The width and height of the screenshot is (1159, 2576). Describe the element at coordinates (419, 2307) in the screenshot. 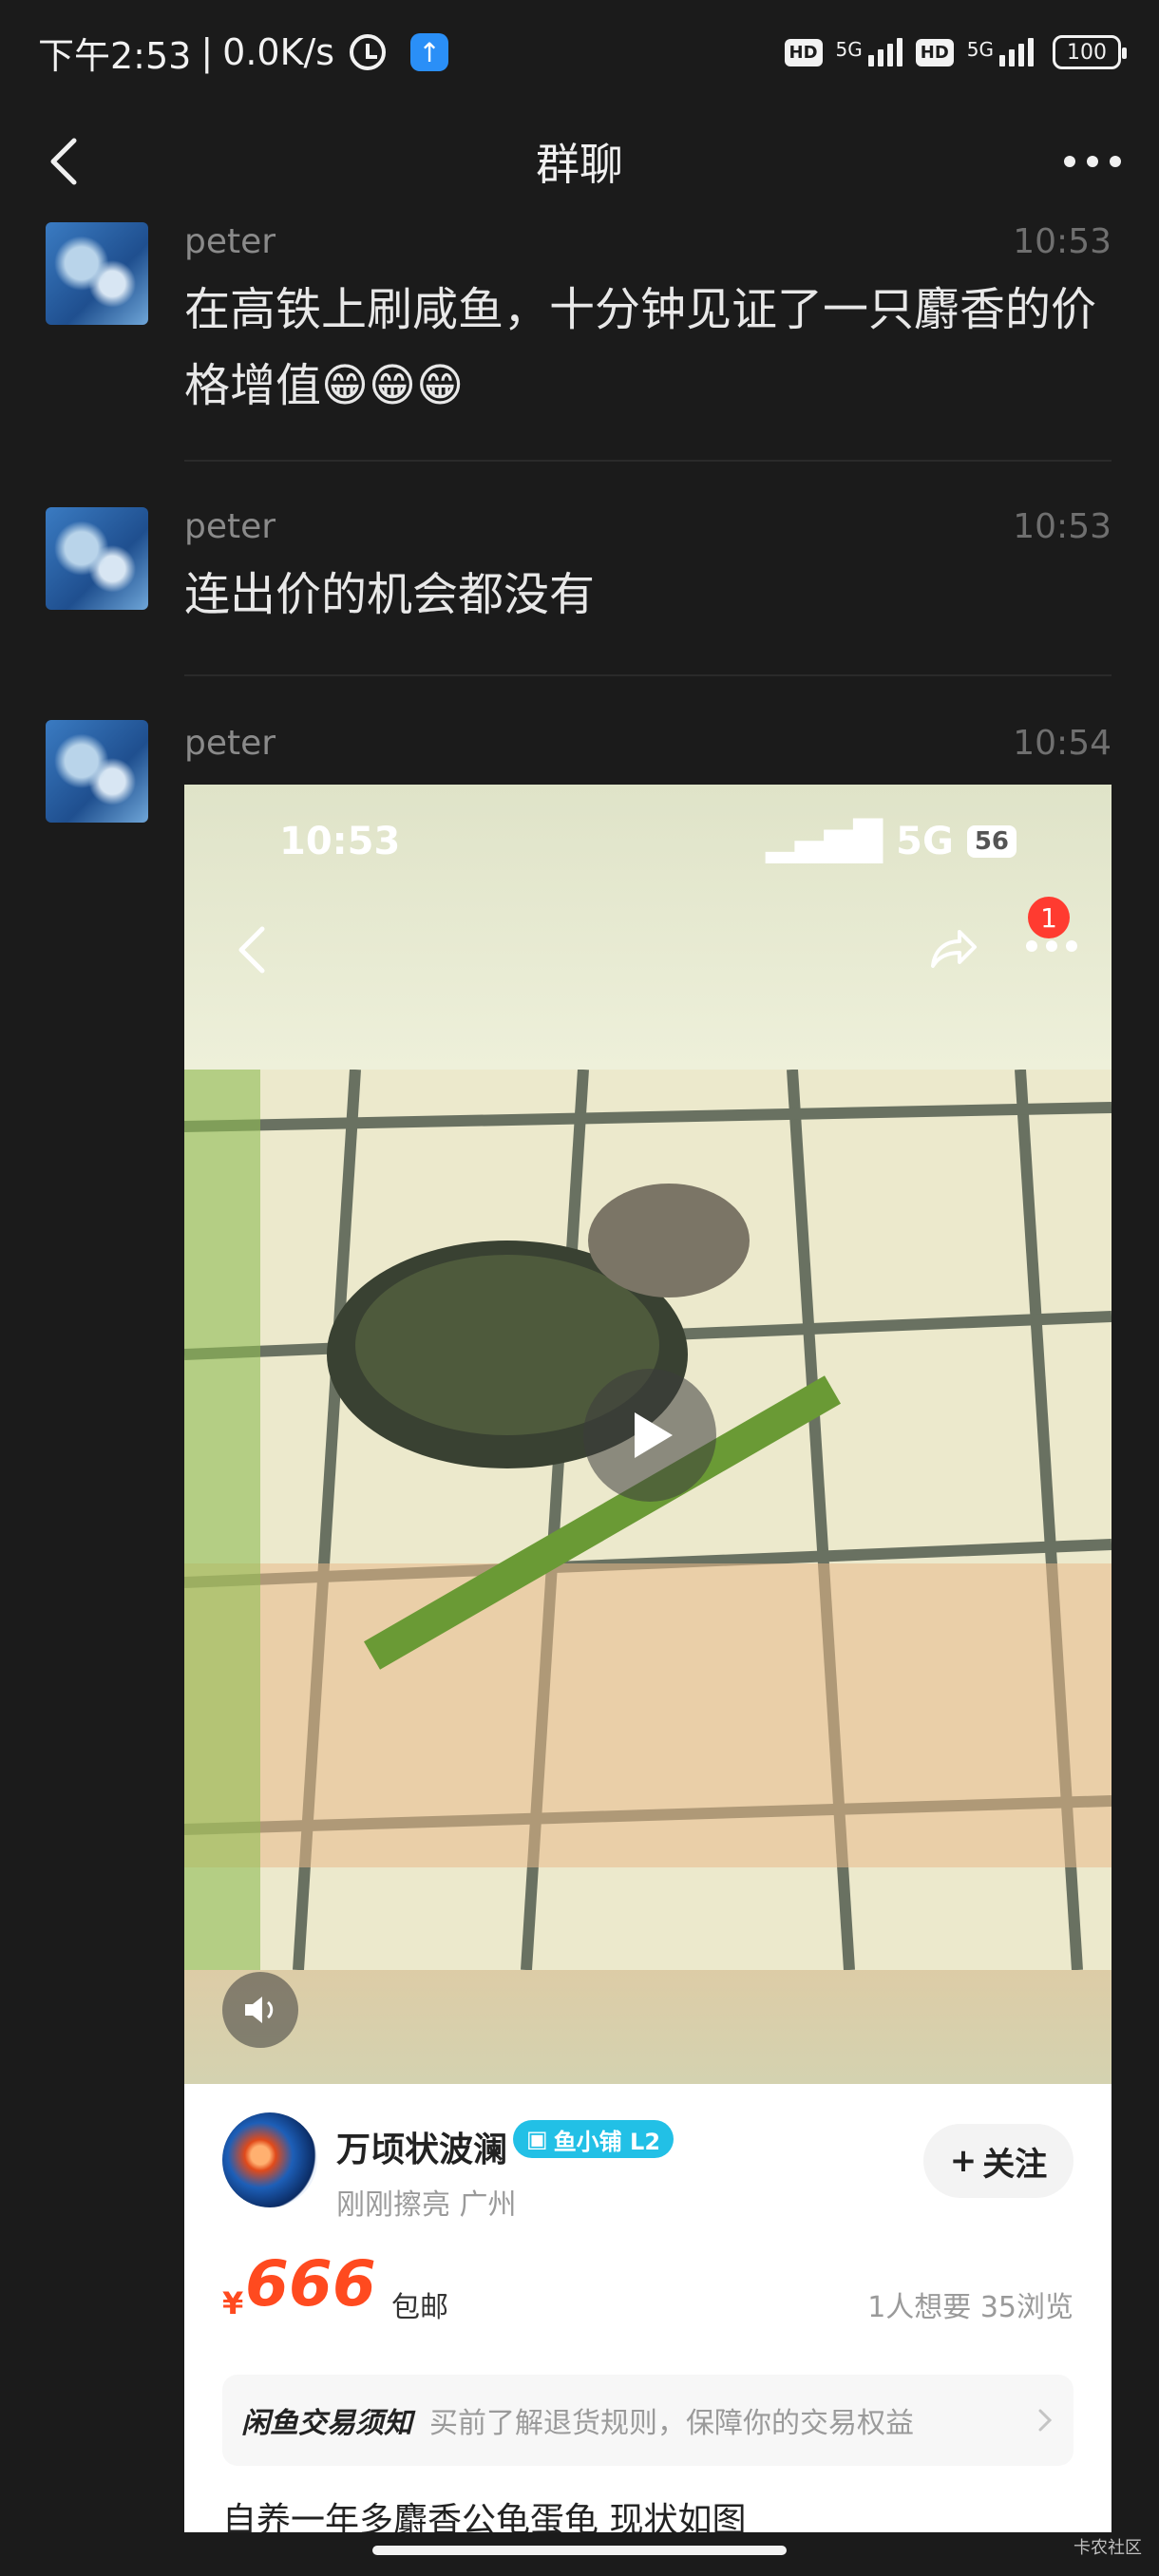

I see `shipping-label: 包邮` at that location.